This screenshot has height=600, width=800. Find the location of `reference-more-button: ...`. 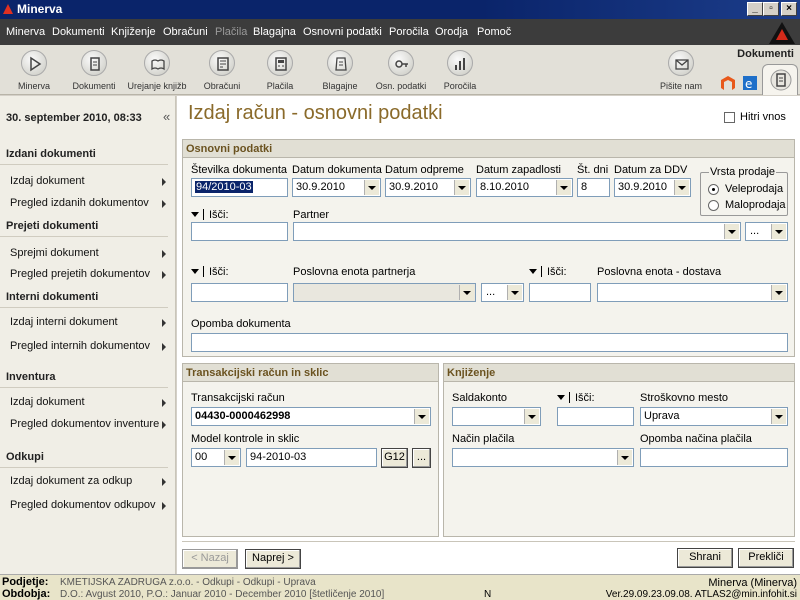

reference-more-button: ... is located at coordinates (421, 458).